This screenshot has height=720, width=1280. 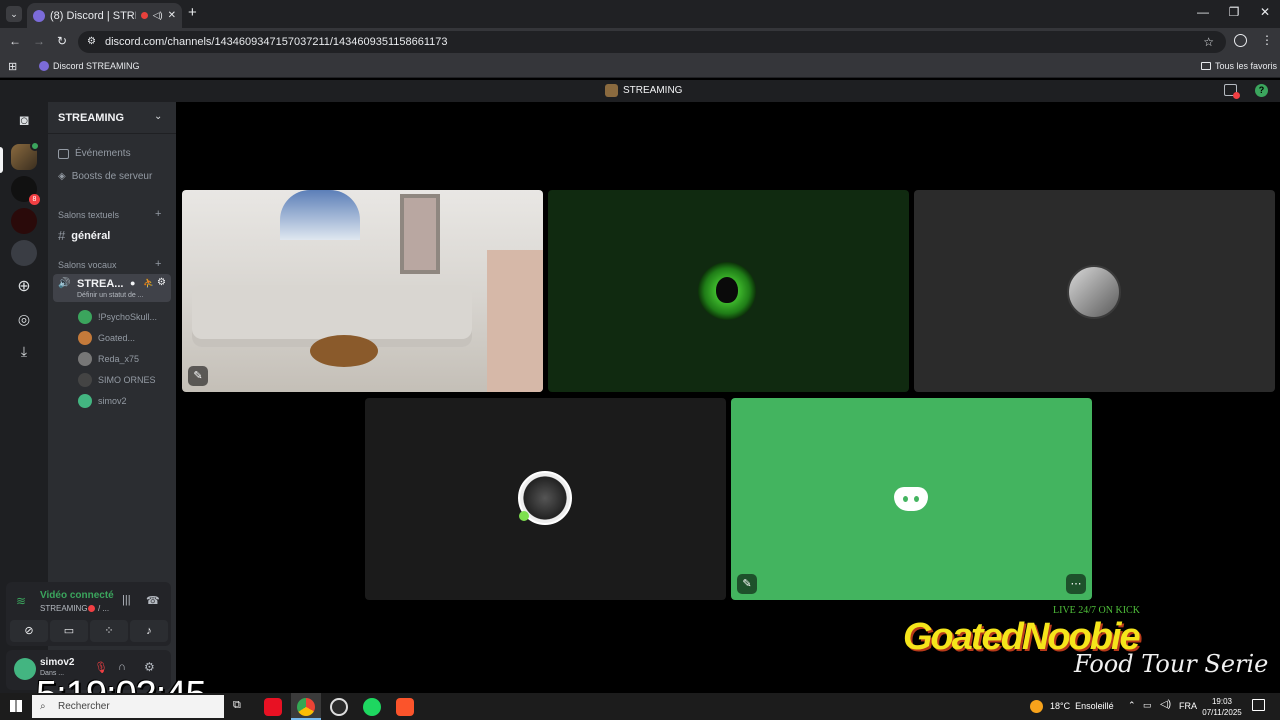 What do you see at coordinates (149, 631) in the screenshot?
I see `soundboard-button: ♪` at bounding box center [149, 631].